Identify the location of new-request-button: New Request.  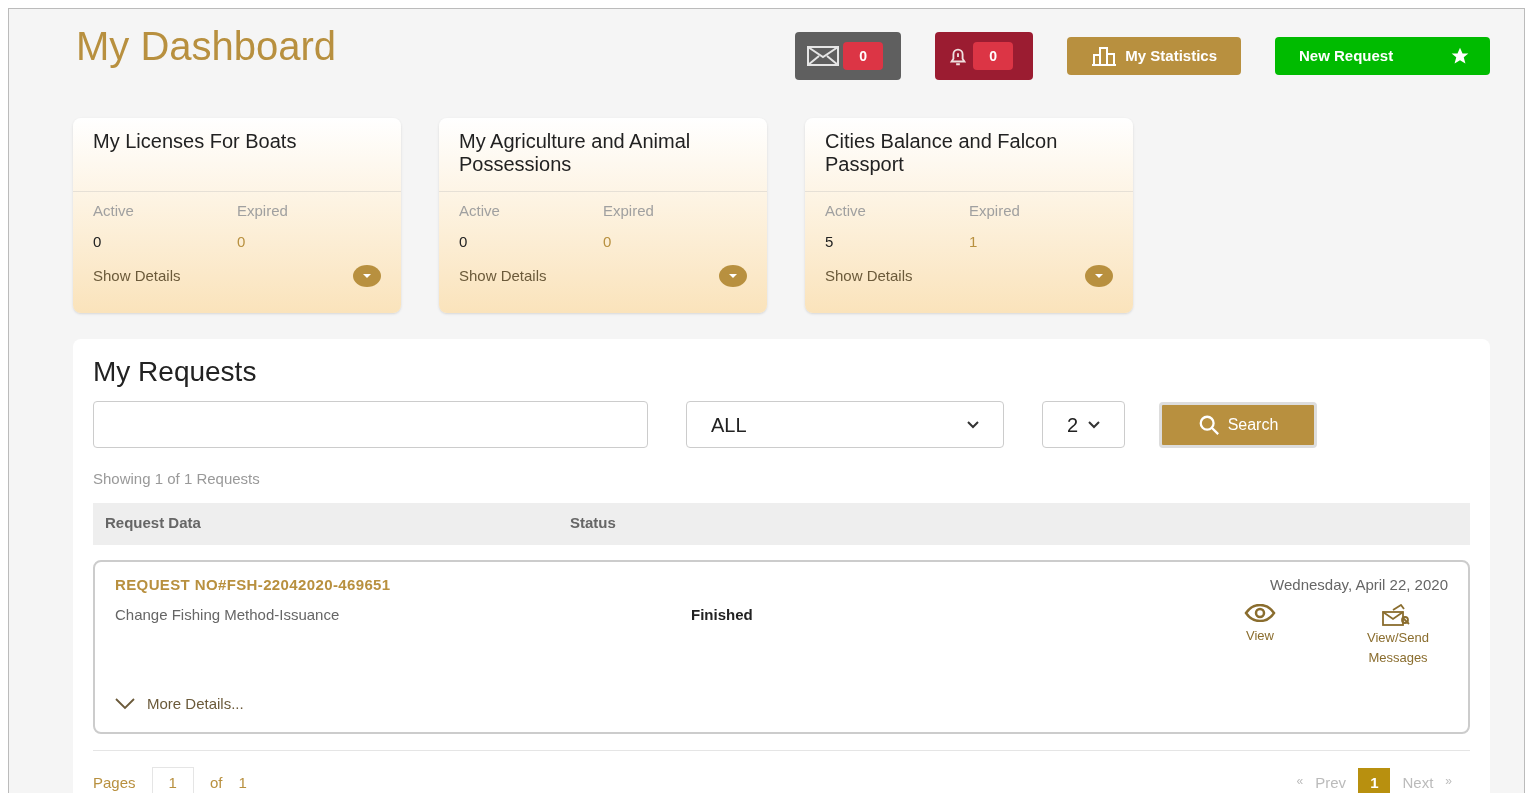
(1382, 56).